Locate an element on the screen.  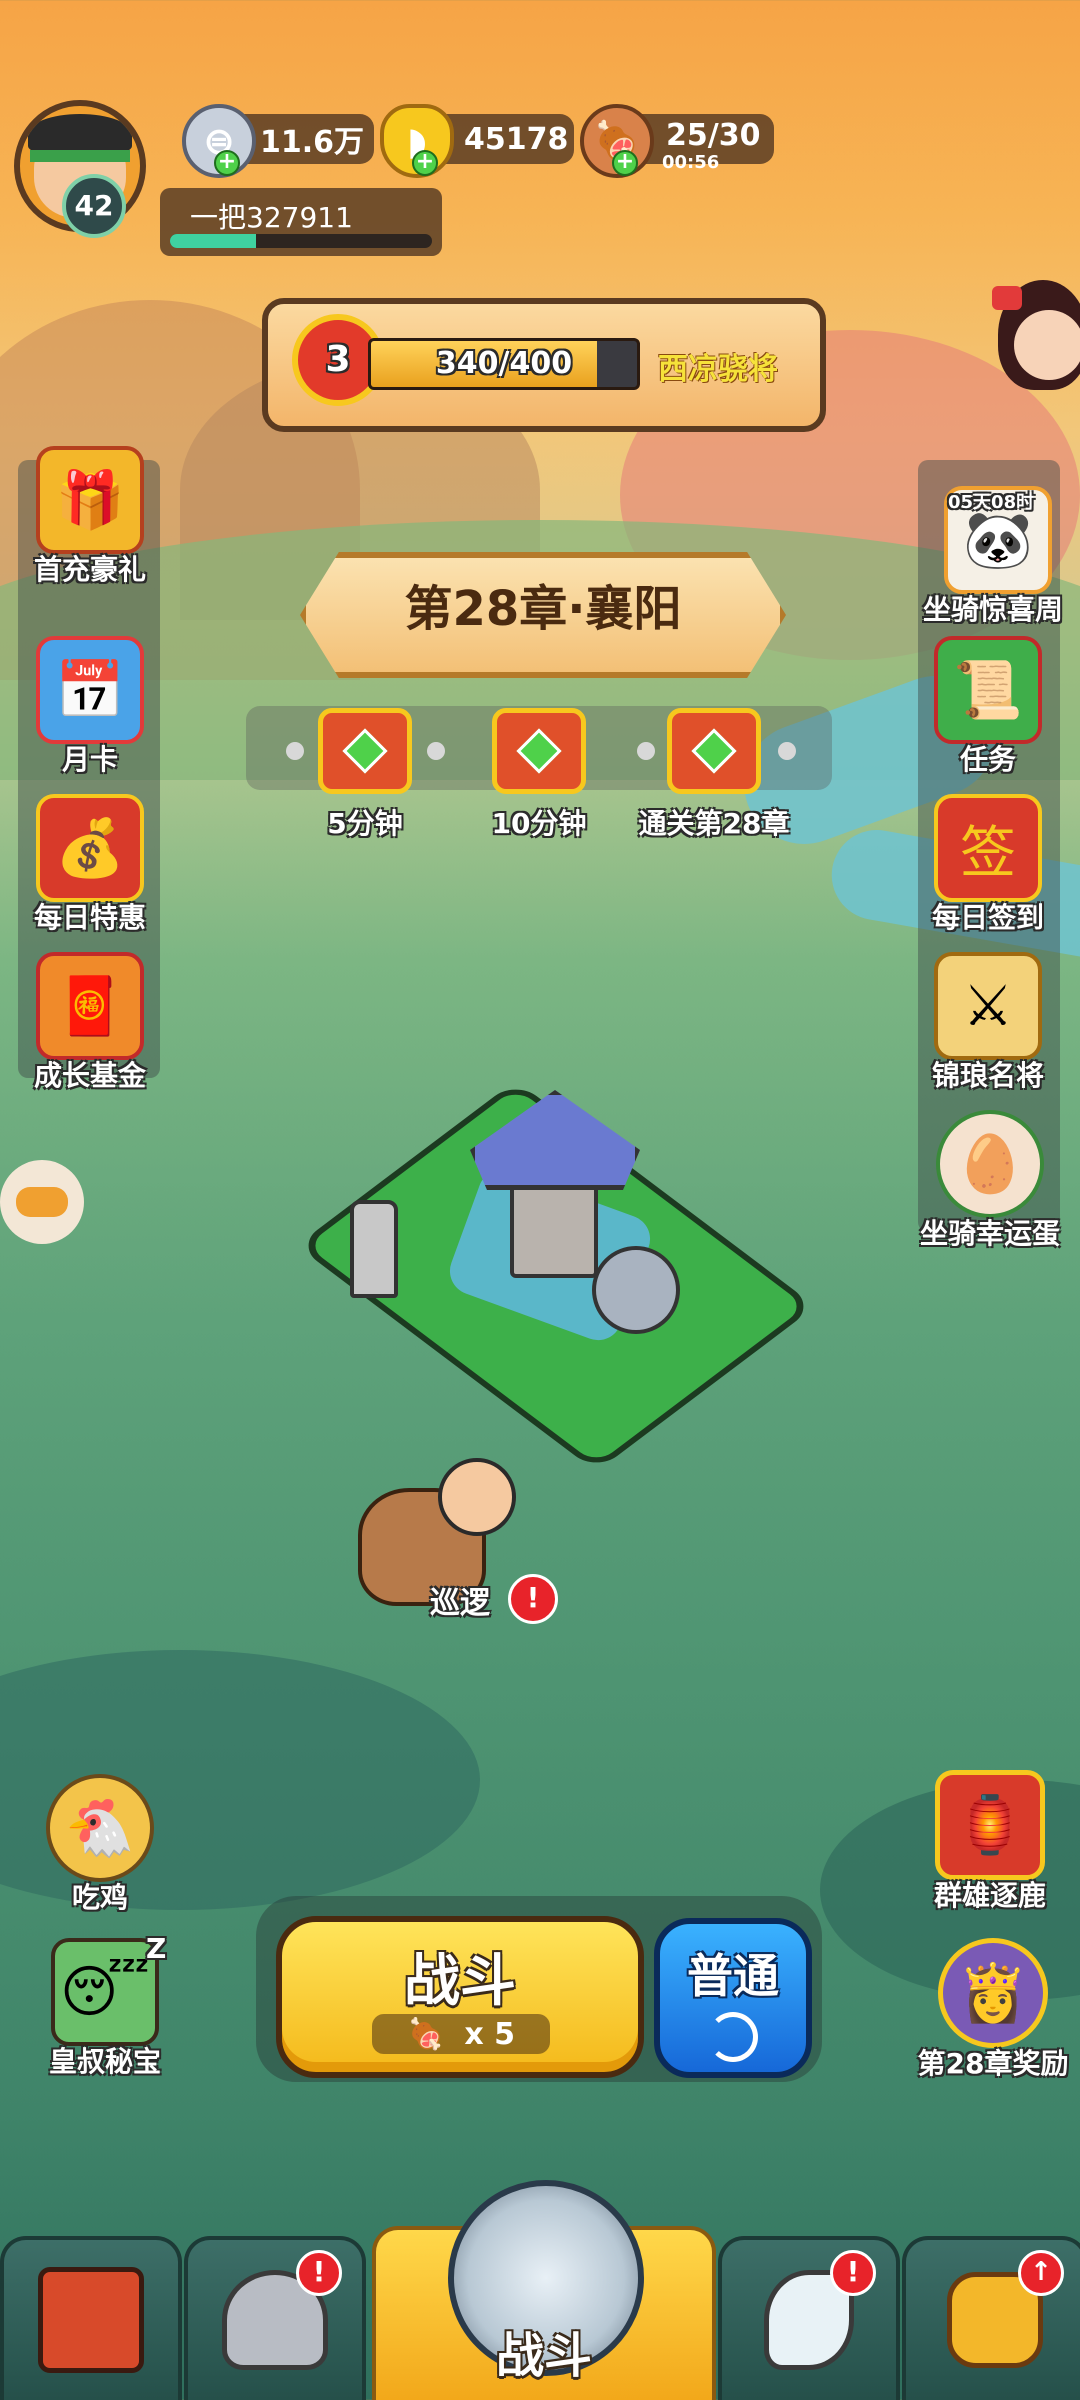
left-menu-item-month-card: 📅 月卡 is located at coordinates (90, 707).